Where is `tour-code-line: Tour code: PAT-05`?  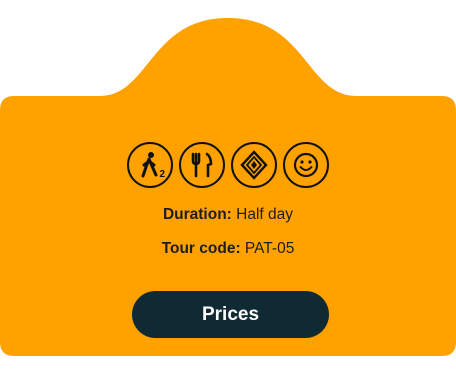
tour-code-line: Tour code: PAT-05 is located at coordinates (228, 249).